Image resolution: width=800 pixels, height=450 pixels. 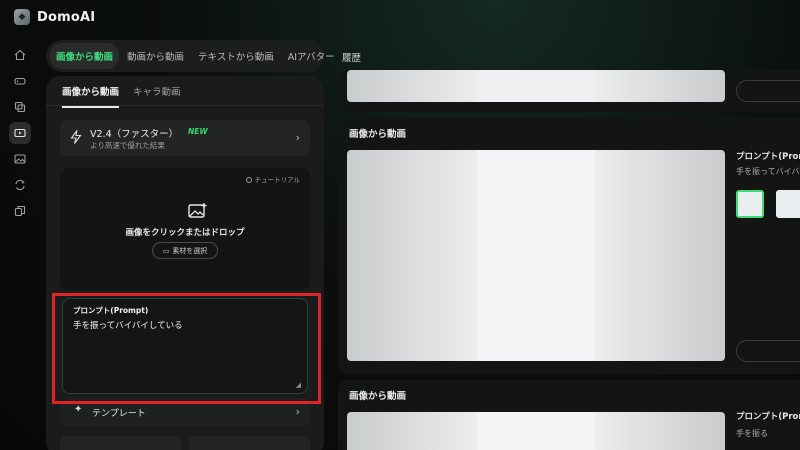 I want to click on logo-icon: ◆, so click(x=22, y=17).